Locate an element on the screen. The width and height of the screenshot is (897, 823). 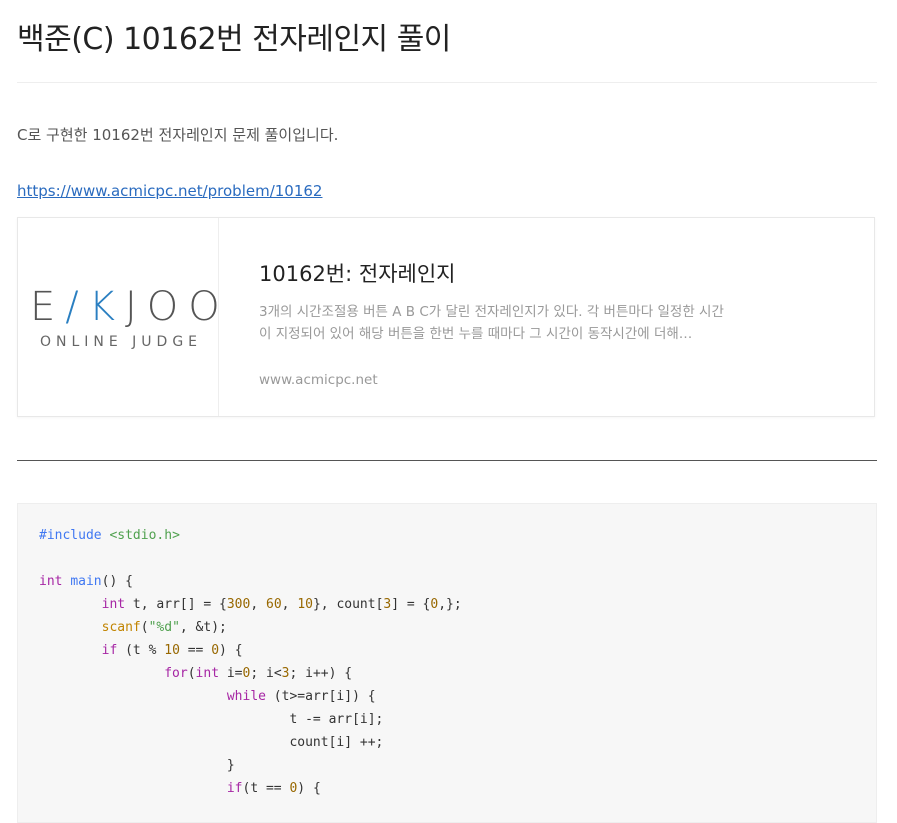
code-line: int main() { is located at coordinates (86, 581).